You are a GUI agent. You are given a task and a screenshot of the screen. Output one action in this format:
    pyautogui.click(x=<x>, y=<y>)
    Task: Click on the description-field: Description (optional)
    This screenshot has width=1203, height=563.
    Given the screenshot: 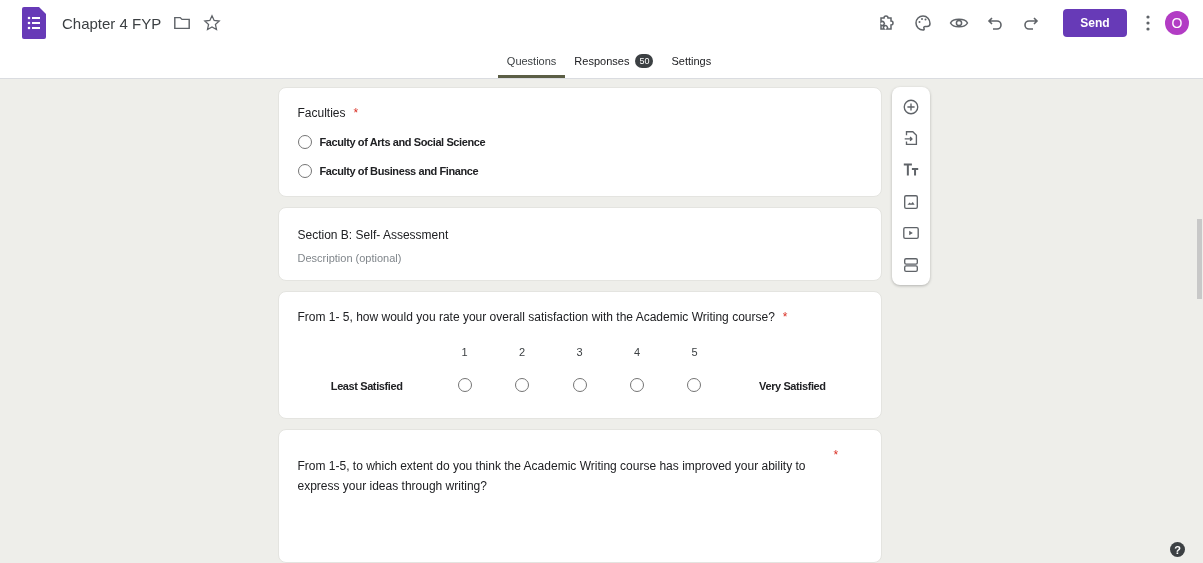 What is the action you would take?
    pyautogui.click(x=579, y=258)
    